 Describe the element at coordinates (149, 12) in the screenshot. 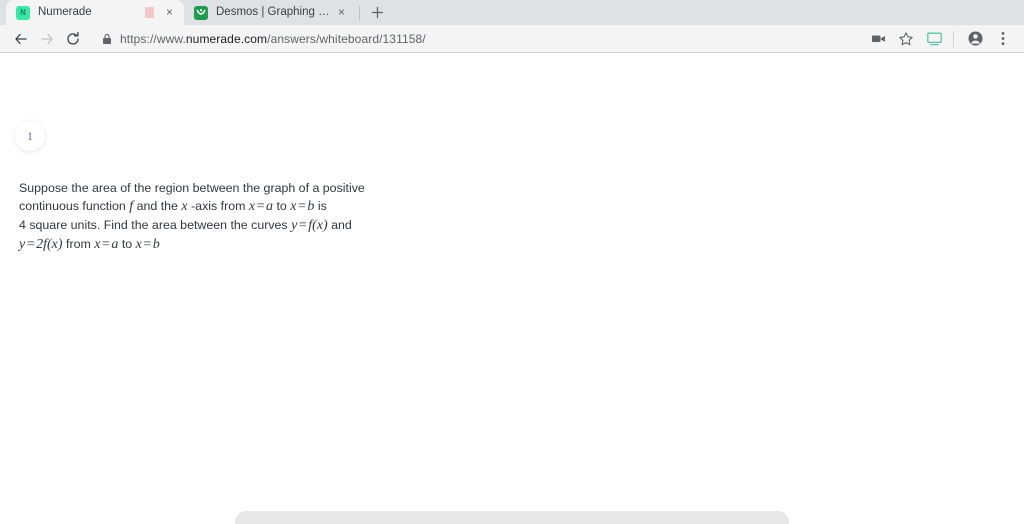

I see `tab-audio-indicator-icon` at that location.